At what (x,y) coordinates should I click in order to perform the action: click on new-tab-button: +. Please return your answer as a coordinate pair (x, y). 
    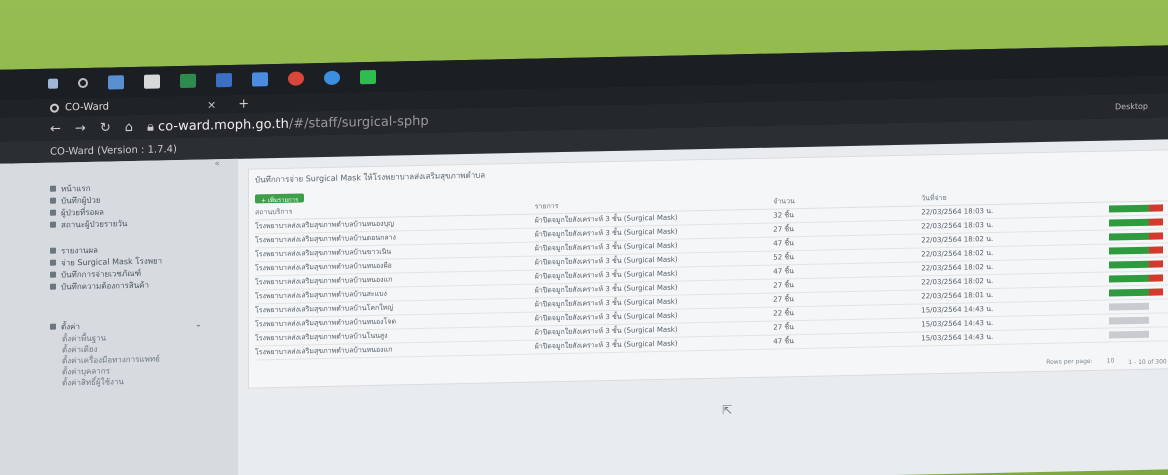
    Looking at the image, I should click on (243, 103).